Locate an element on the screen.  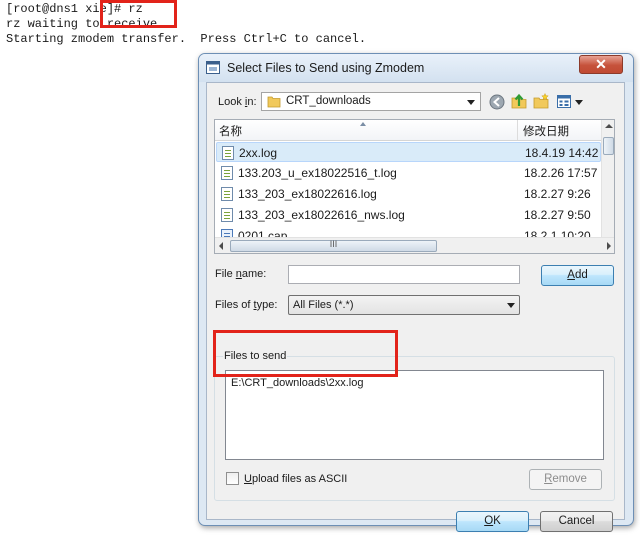
file-list-header: 名称 修改日期 is located at coordinates (408, 130).